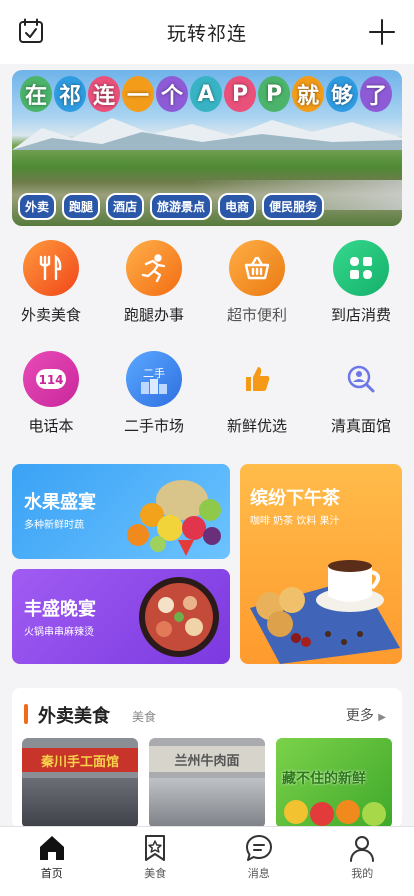 This screenshot has width=414, height=896. Describe the element at coordinates (138, 94) in the screenshot. I see `headline-char: 一` at that location.